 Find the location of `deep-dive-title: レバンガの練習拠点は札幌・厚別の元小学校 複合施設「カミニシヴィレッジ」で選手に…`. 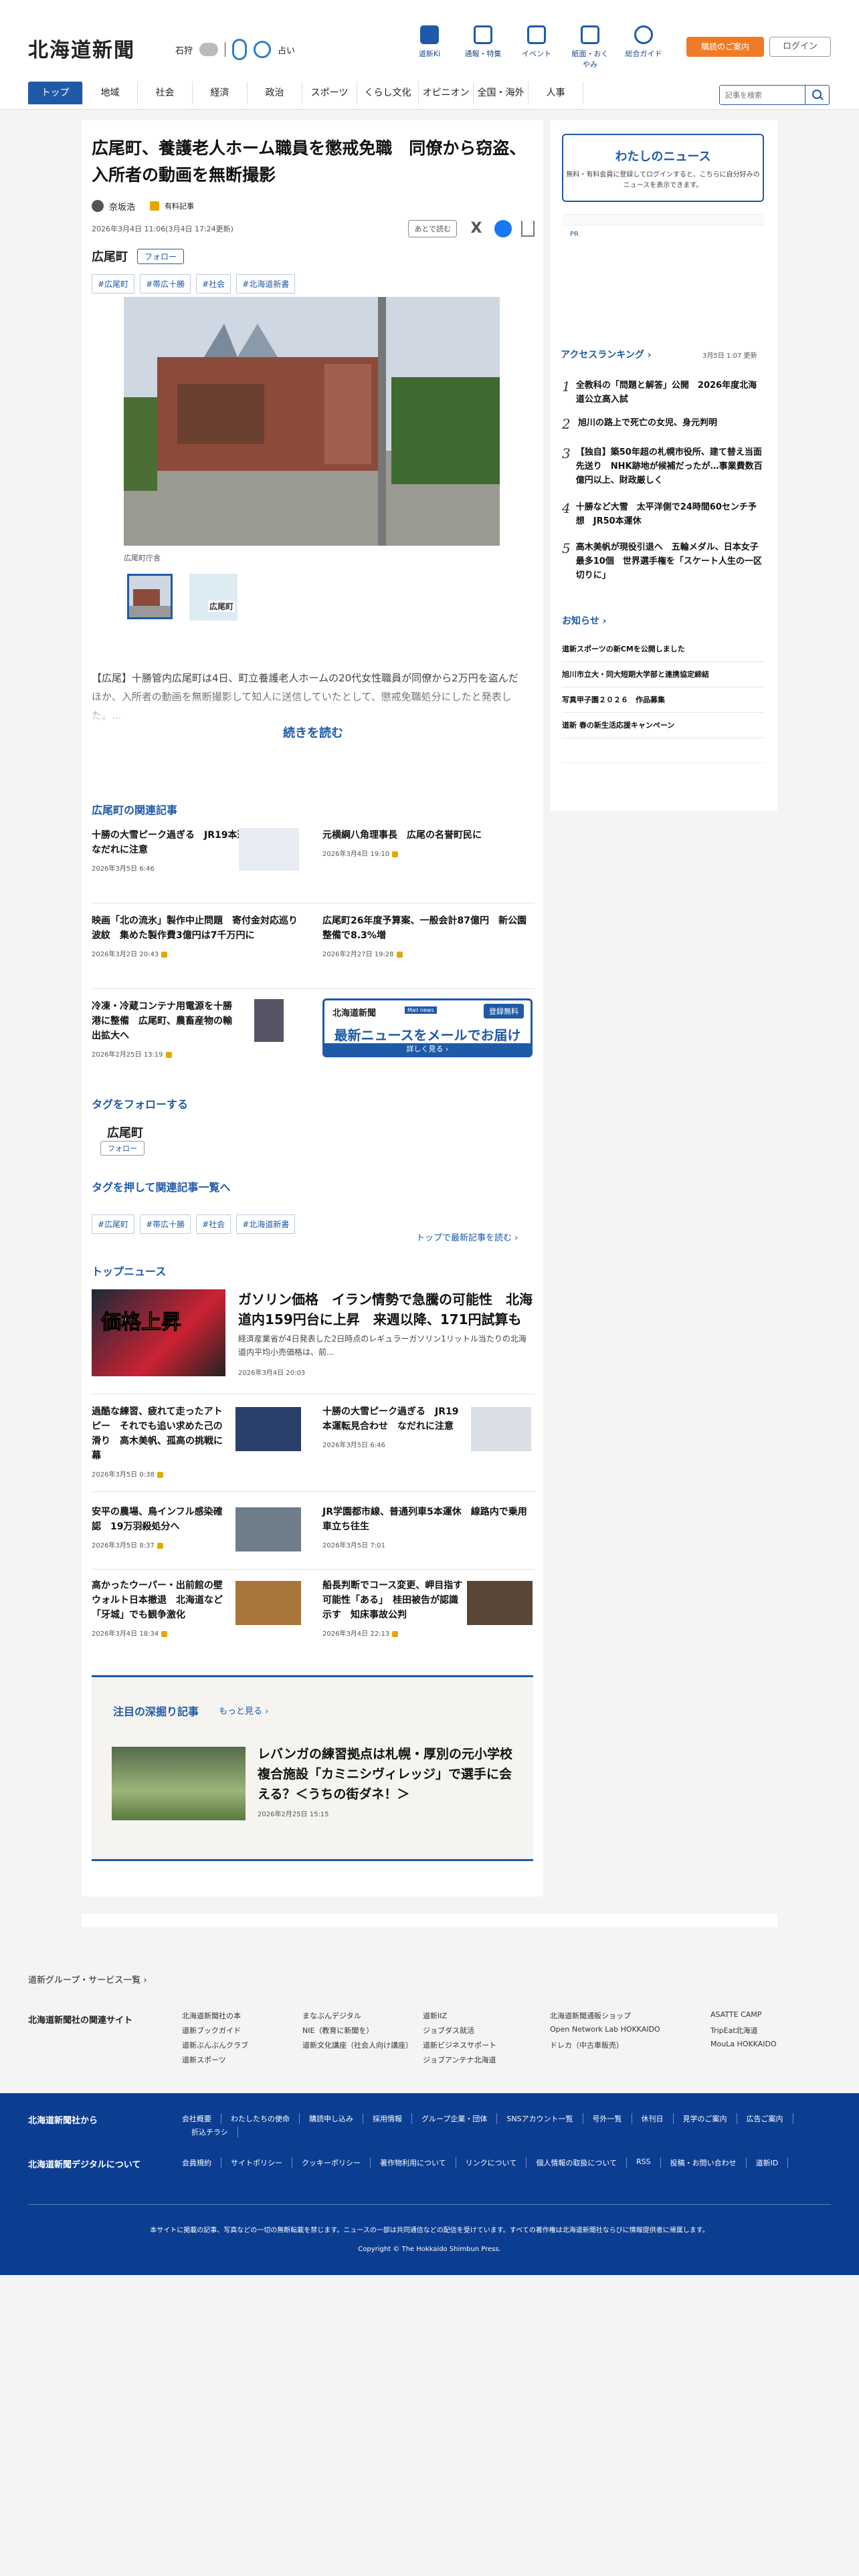

deep-dive-title: レバンガの練習拠点は札幌・厚別の元小学校 複合施設「カミニシヴィレッジ」で選手に… is located at coordinates (391, 1774).